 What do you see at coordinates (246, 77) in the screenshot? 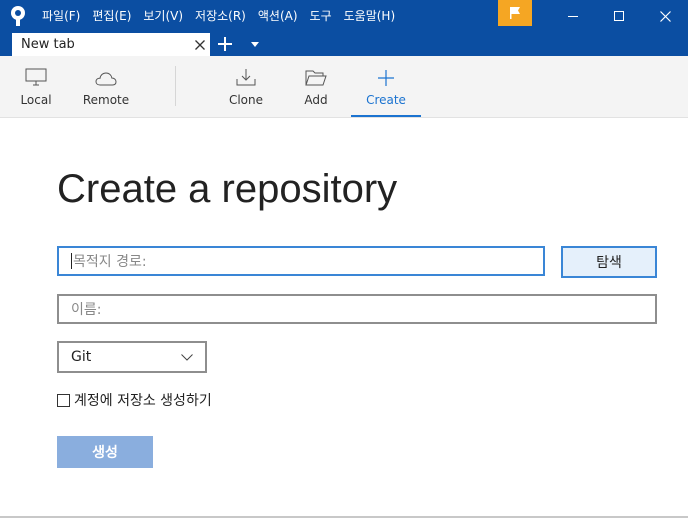
I see `download-icon` at bounding box center [246, 77].